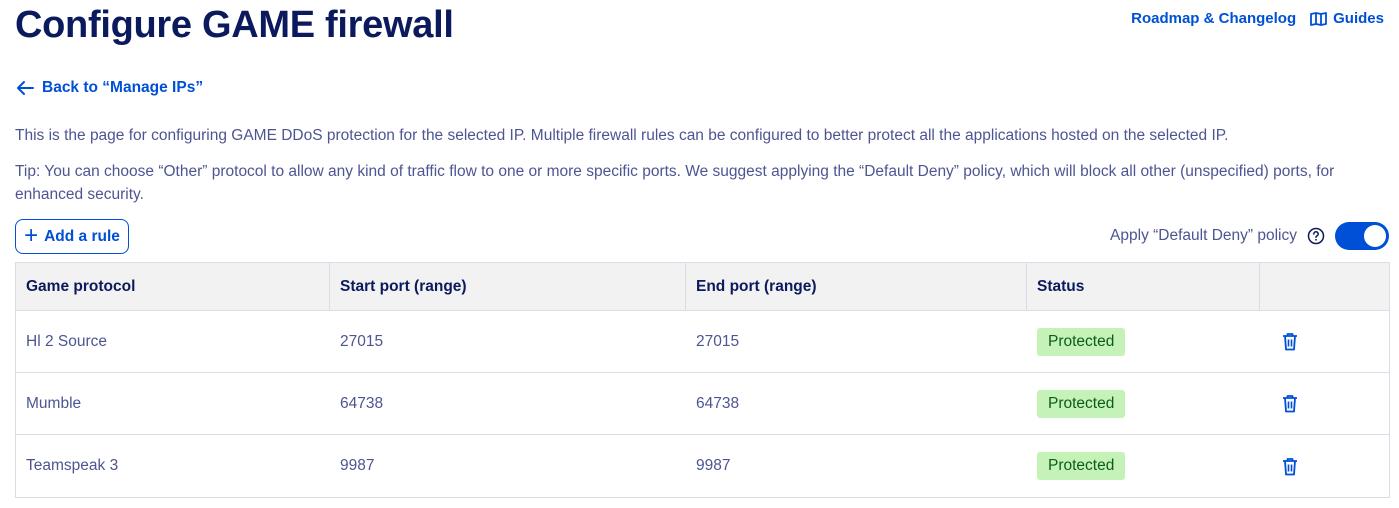 This screenshot has width=1399, height=508. What do you see at coordinates (718, 403) in the screenshot?
I see `cell-end-port: 64738` at bounding box center [718, 403].